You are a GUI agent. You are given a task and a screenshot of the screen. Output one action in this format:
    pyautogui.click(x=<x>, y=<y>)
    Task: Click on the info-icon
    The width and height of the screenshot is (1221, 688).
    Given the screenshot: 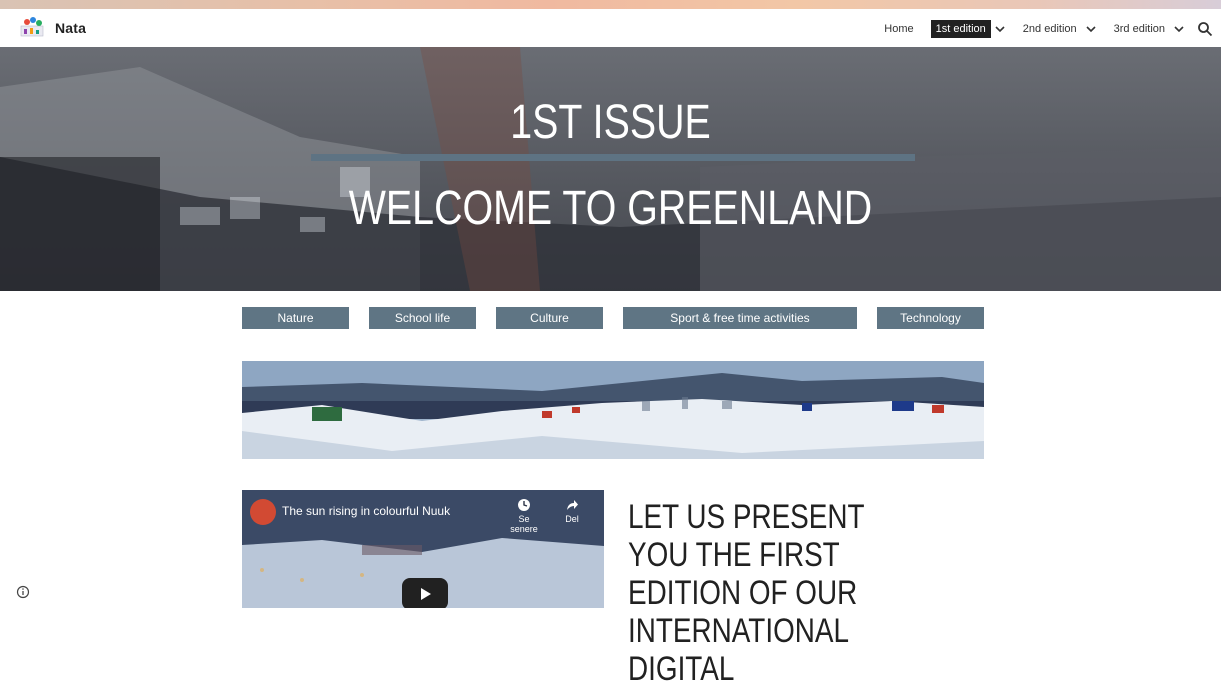 What is the action you would take?
    pyautogui.click(x=23, y=592)
    